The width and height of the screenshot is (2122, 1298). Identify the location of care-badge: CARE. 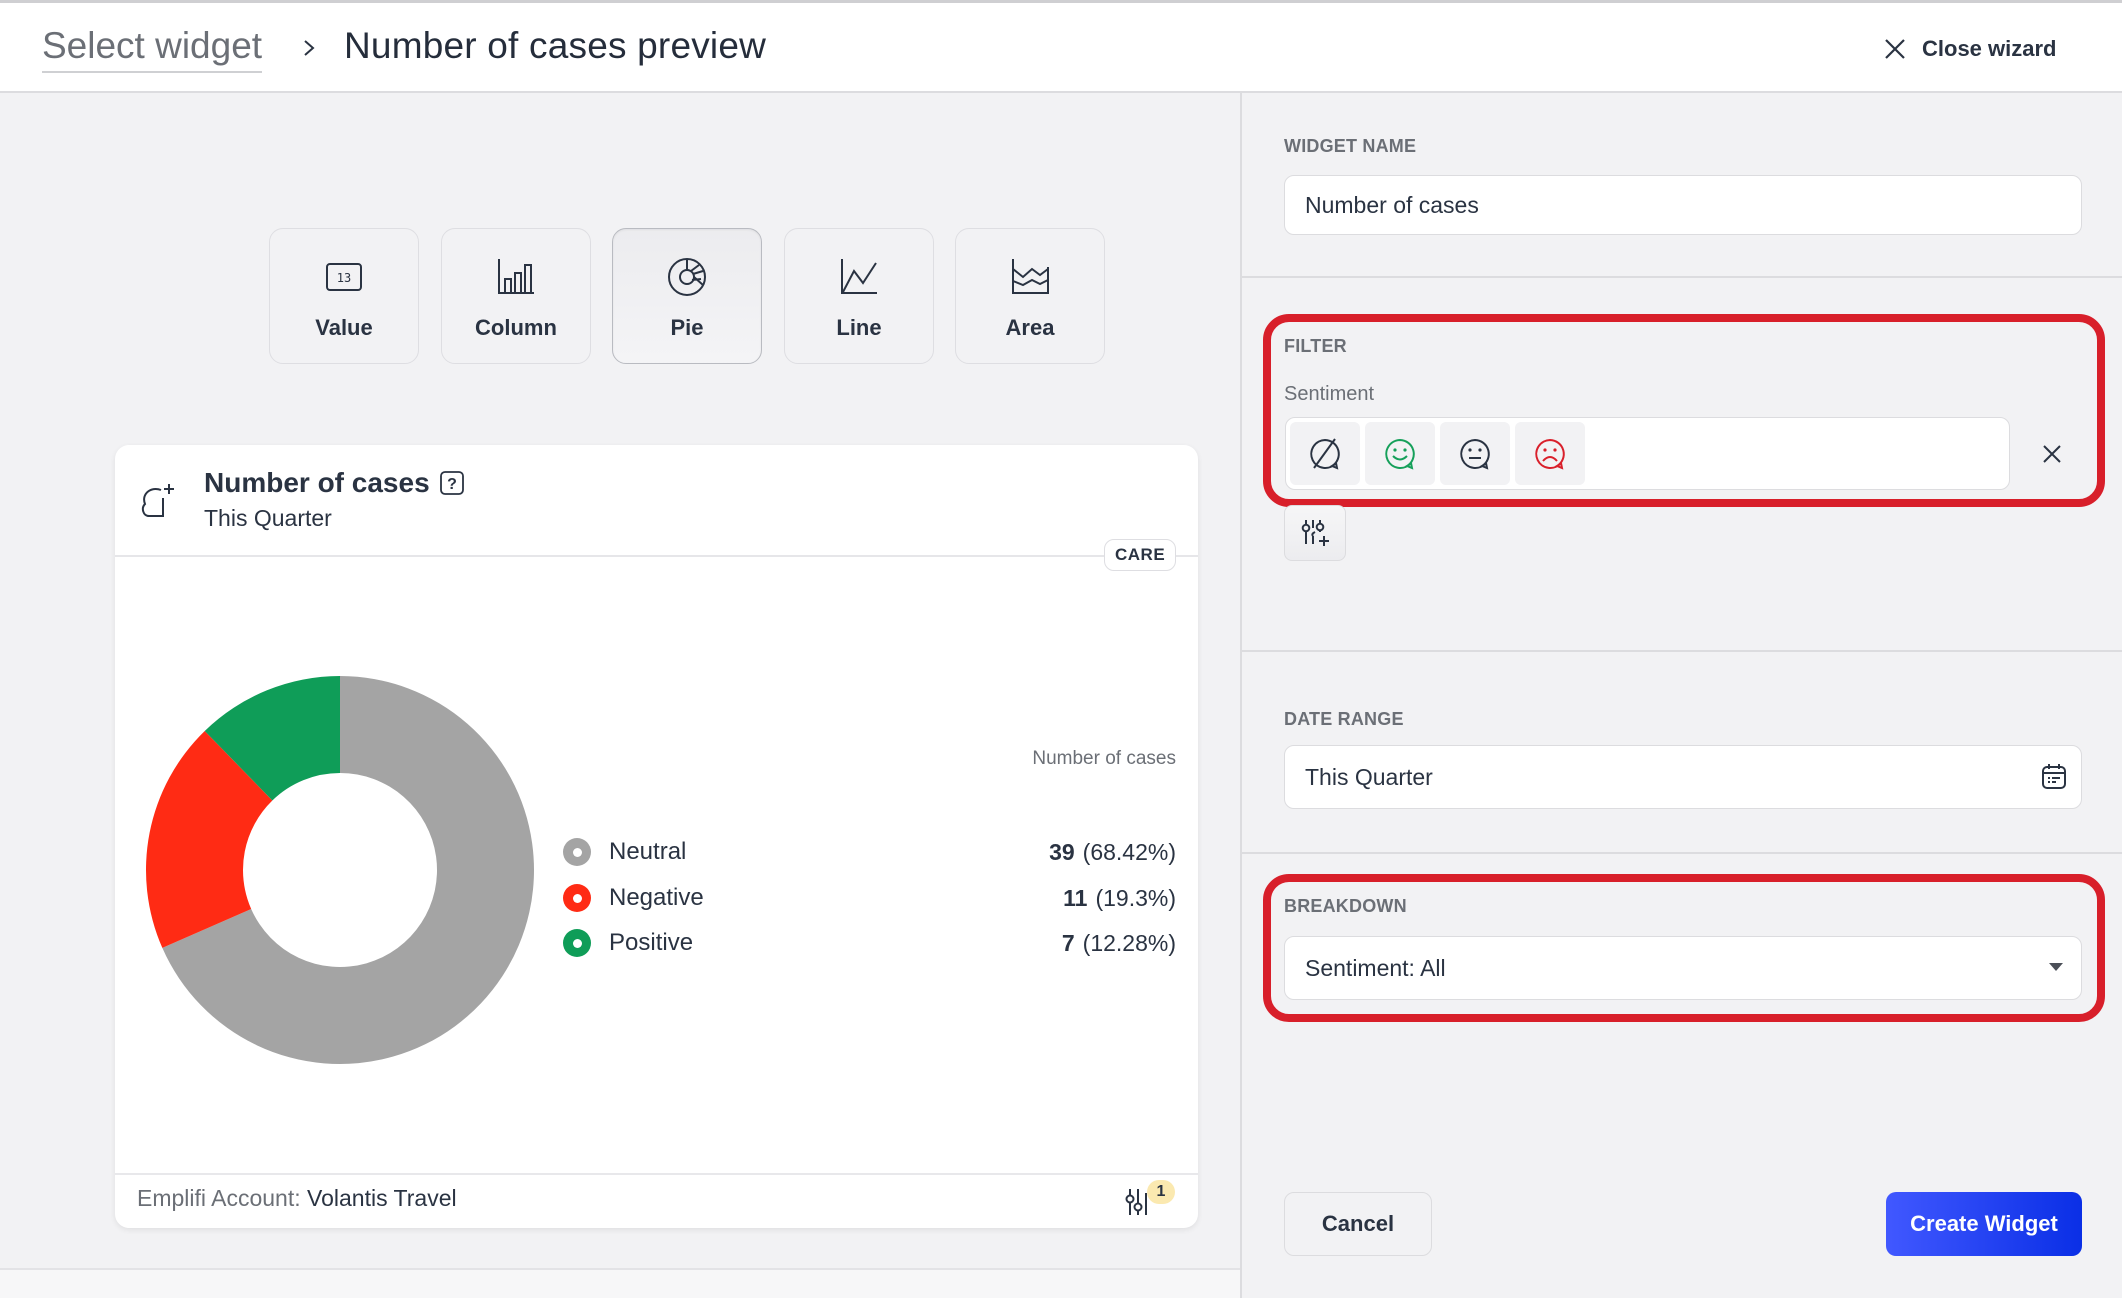
(1140, 555).